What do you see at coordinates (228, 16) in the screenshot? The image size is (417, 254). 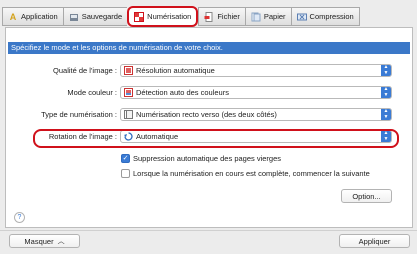 I see `tab-label: Fichier` at bounding box center [228, 16].